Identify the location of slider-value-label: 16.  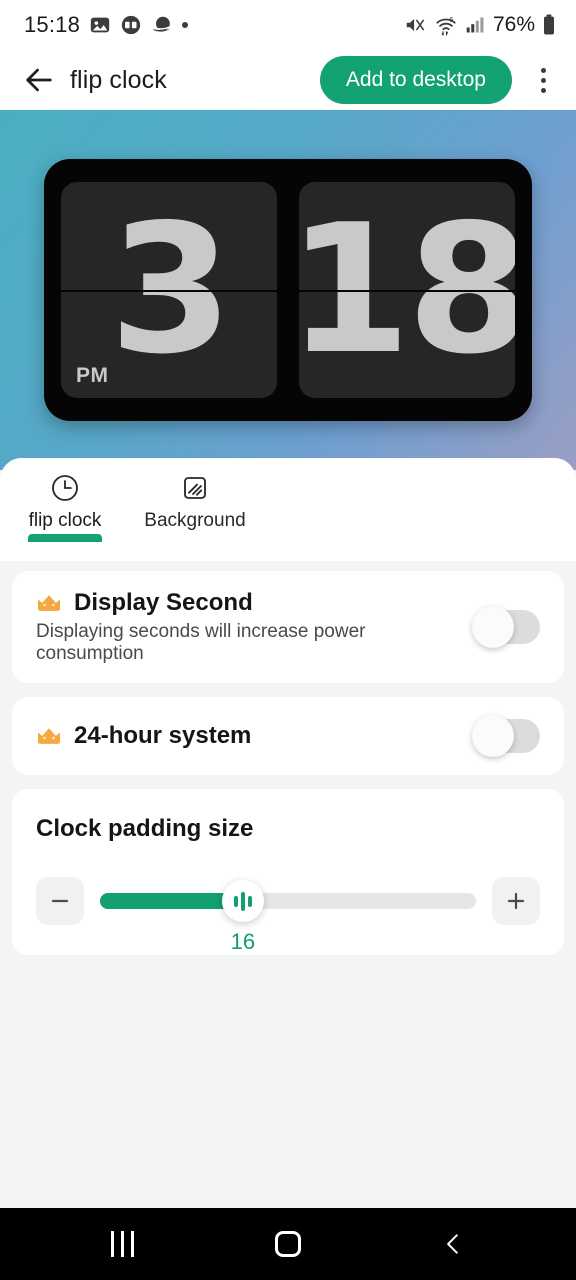
(243, 941).